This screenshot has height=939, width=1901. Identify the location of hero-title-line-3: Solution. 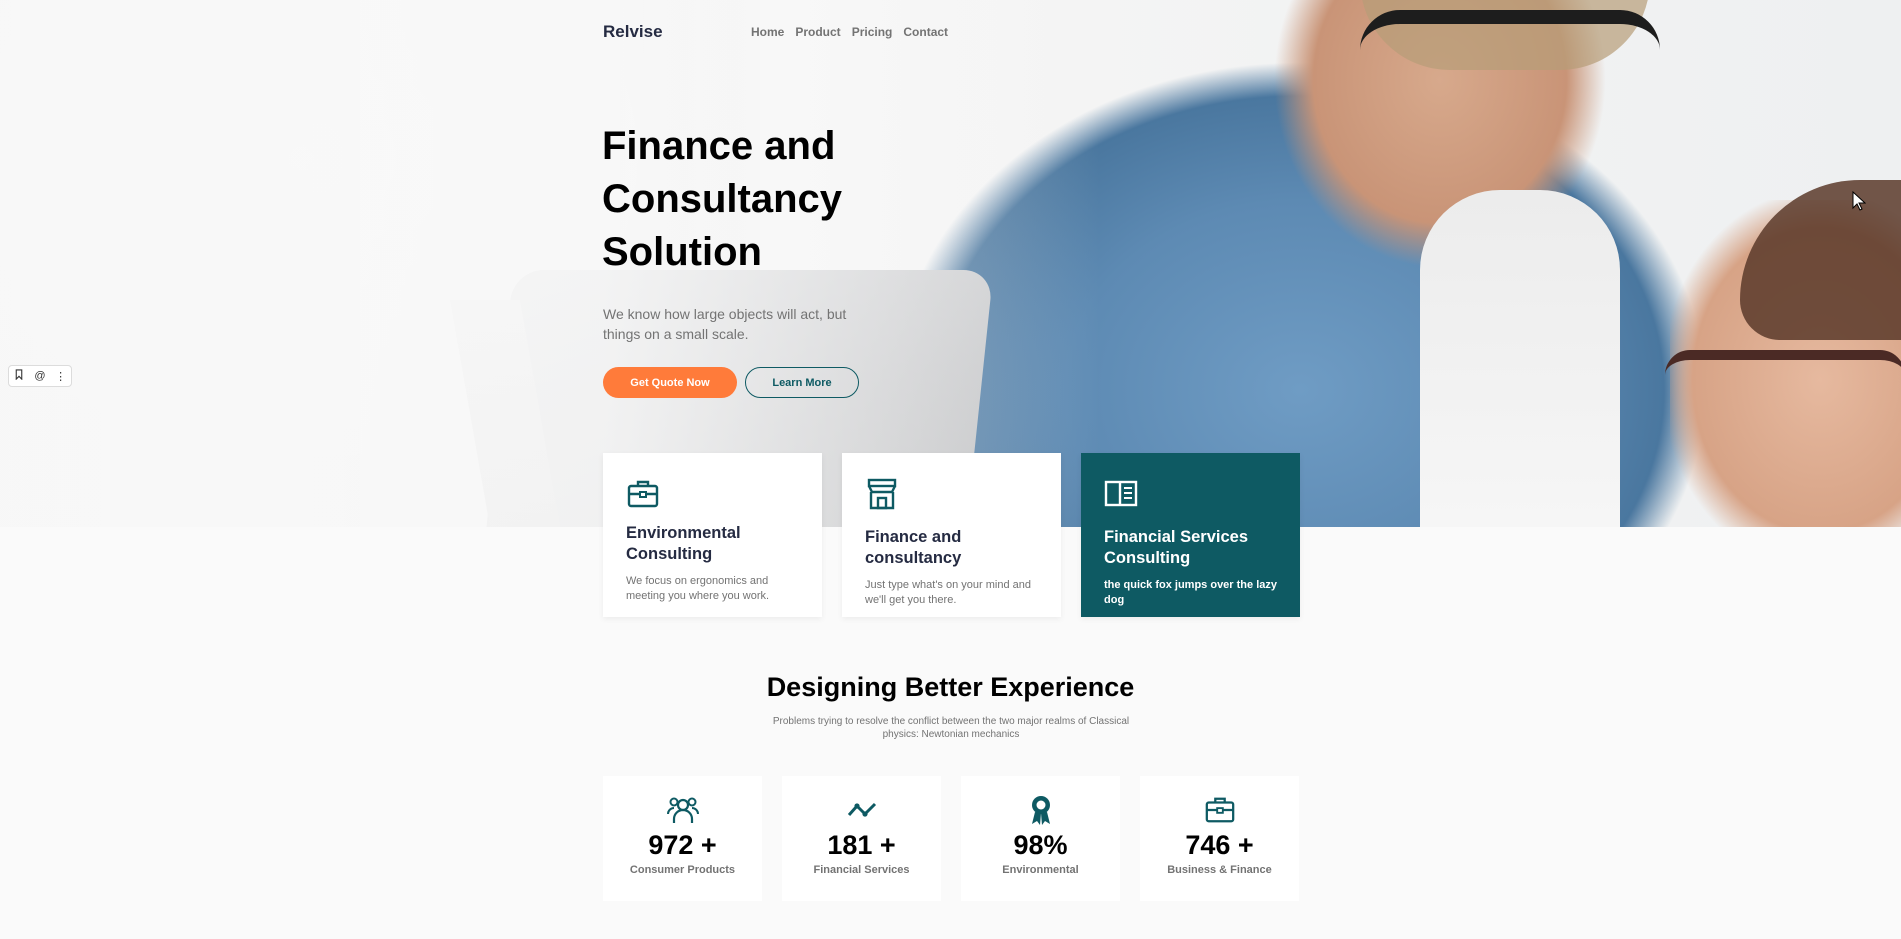
(682, 252).